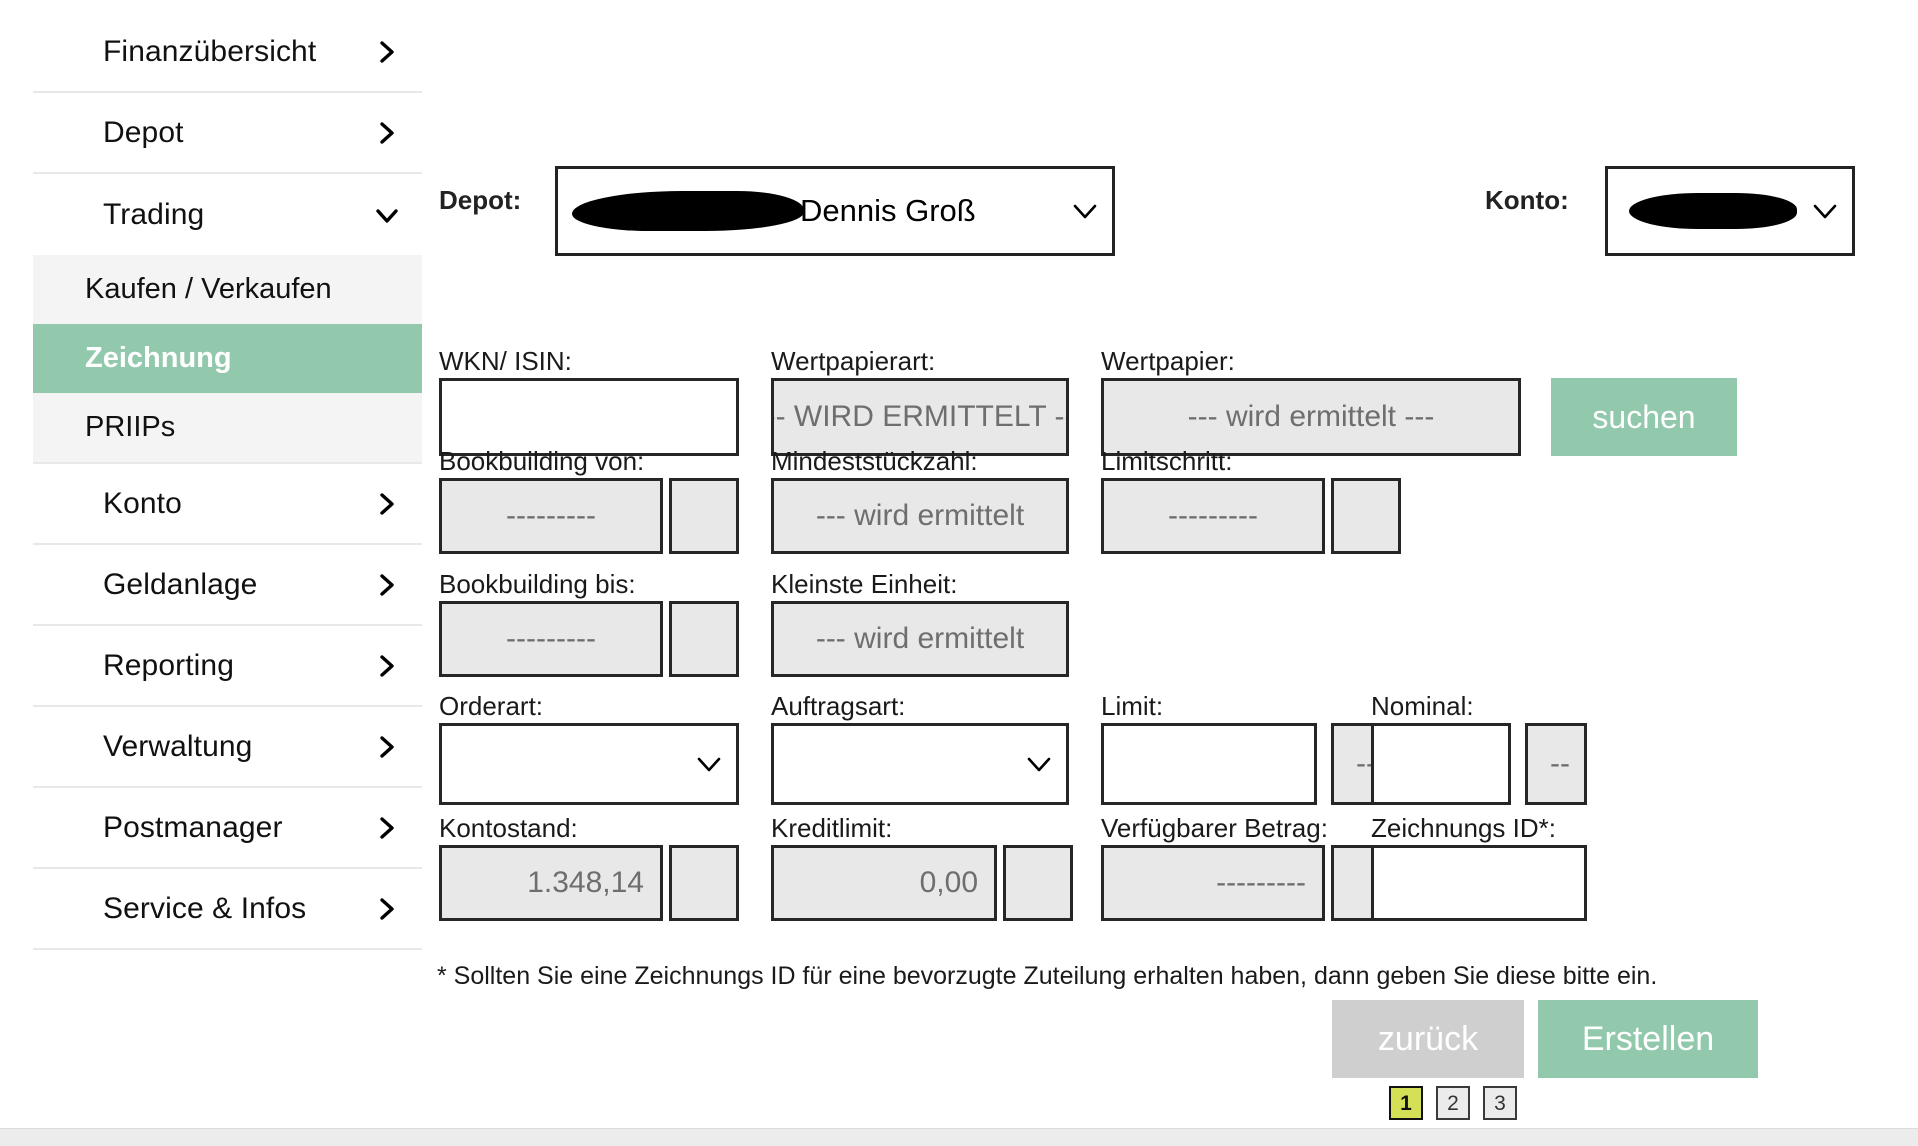 The width and height of the screenshot is (1918, 1146). Describe the element at coordinates (537, 584) in the screenshot. I see `bookbuilding-bis-label: Bookbuilding bis:` at that location.